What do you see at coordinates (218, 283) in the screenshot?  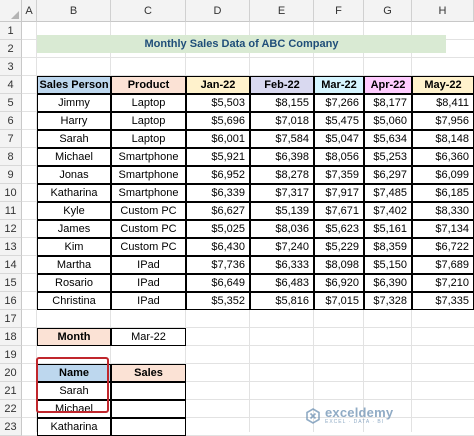 I see `table-cell: $6,649` at bounding box center [218, 283].